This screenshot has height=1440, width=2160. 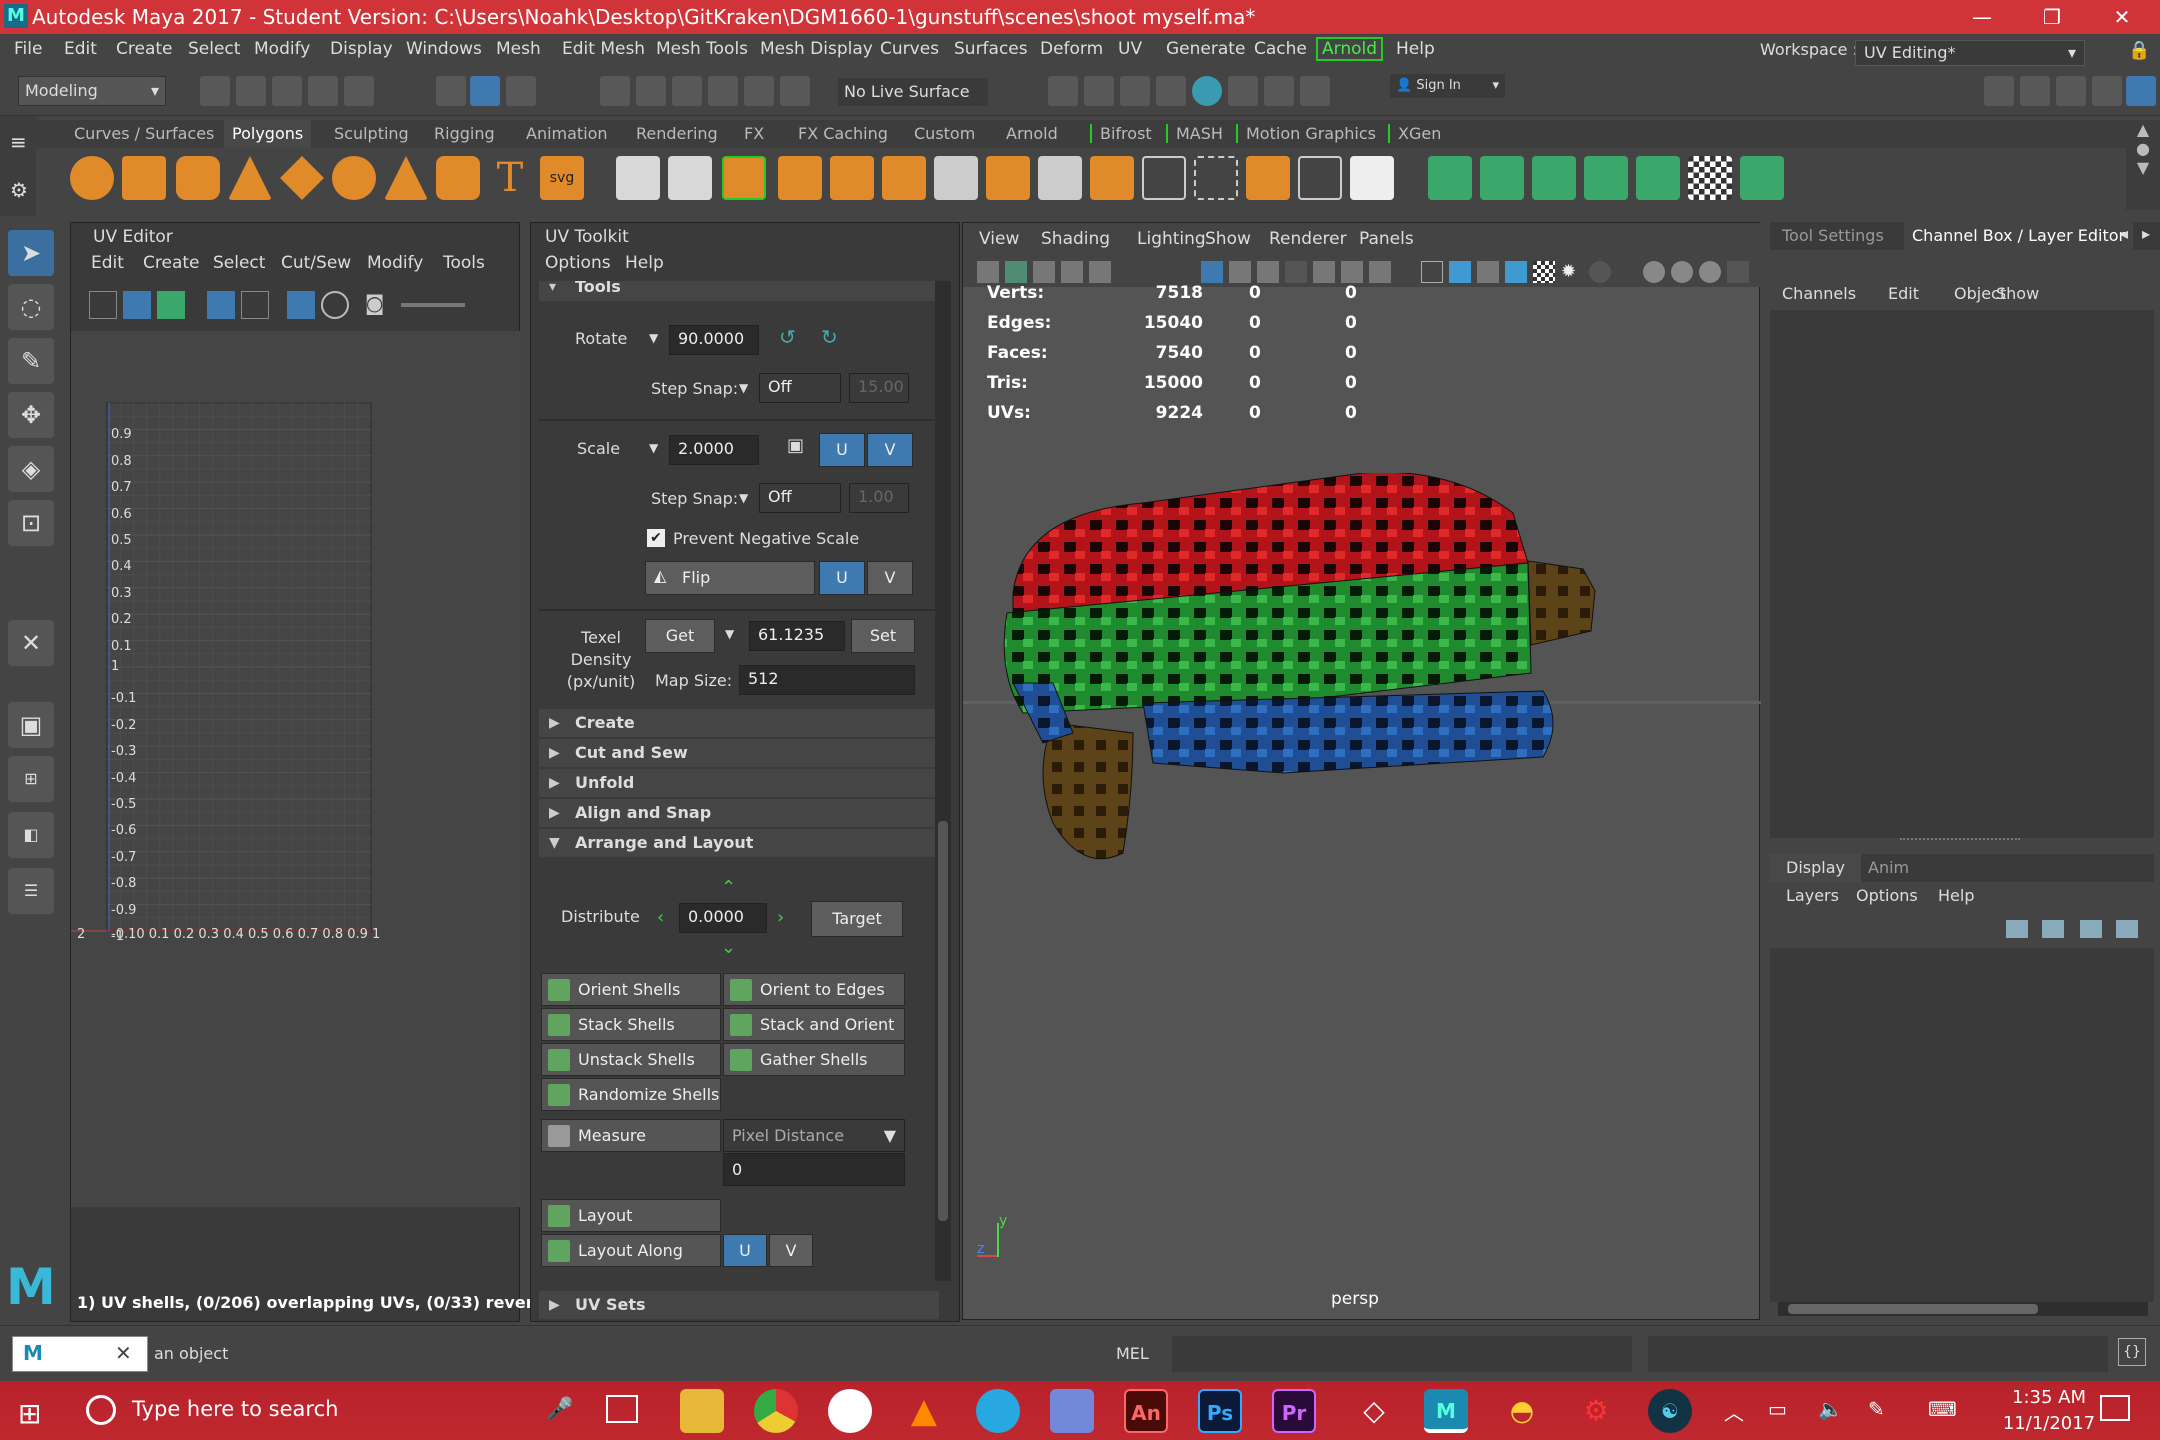 I want to click on poly-cube-icon, so click(x=144, y=178).